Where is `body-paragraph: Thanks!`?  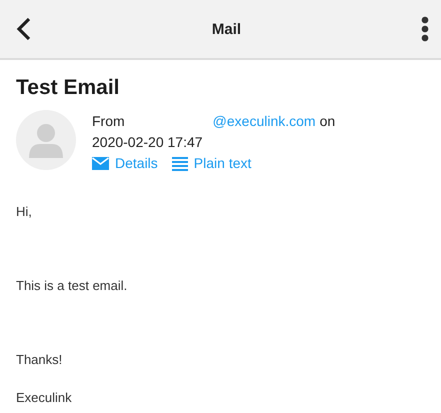
body-paragraph: Thanks! is located at coordinates (40, 360).